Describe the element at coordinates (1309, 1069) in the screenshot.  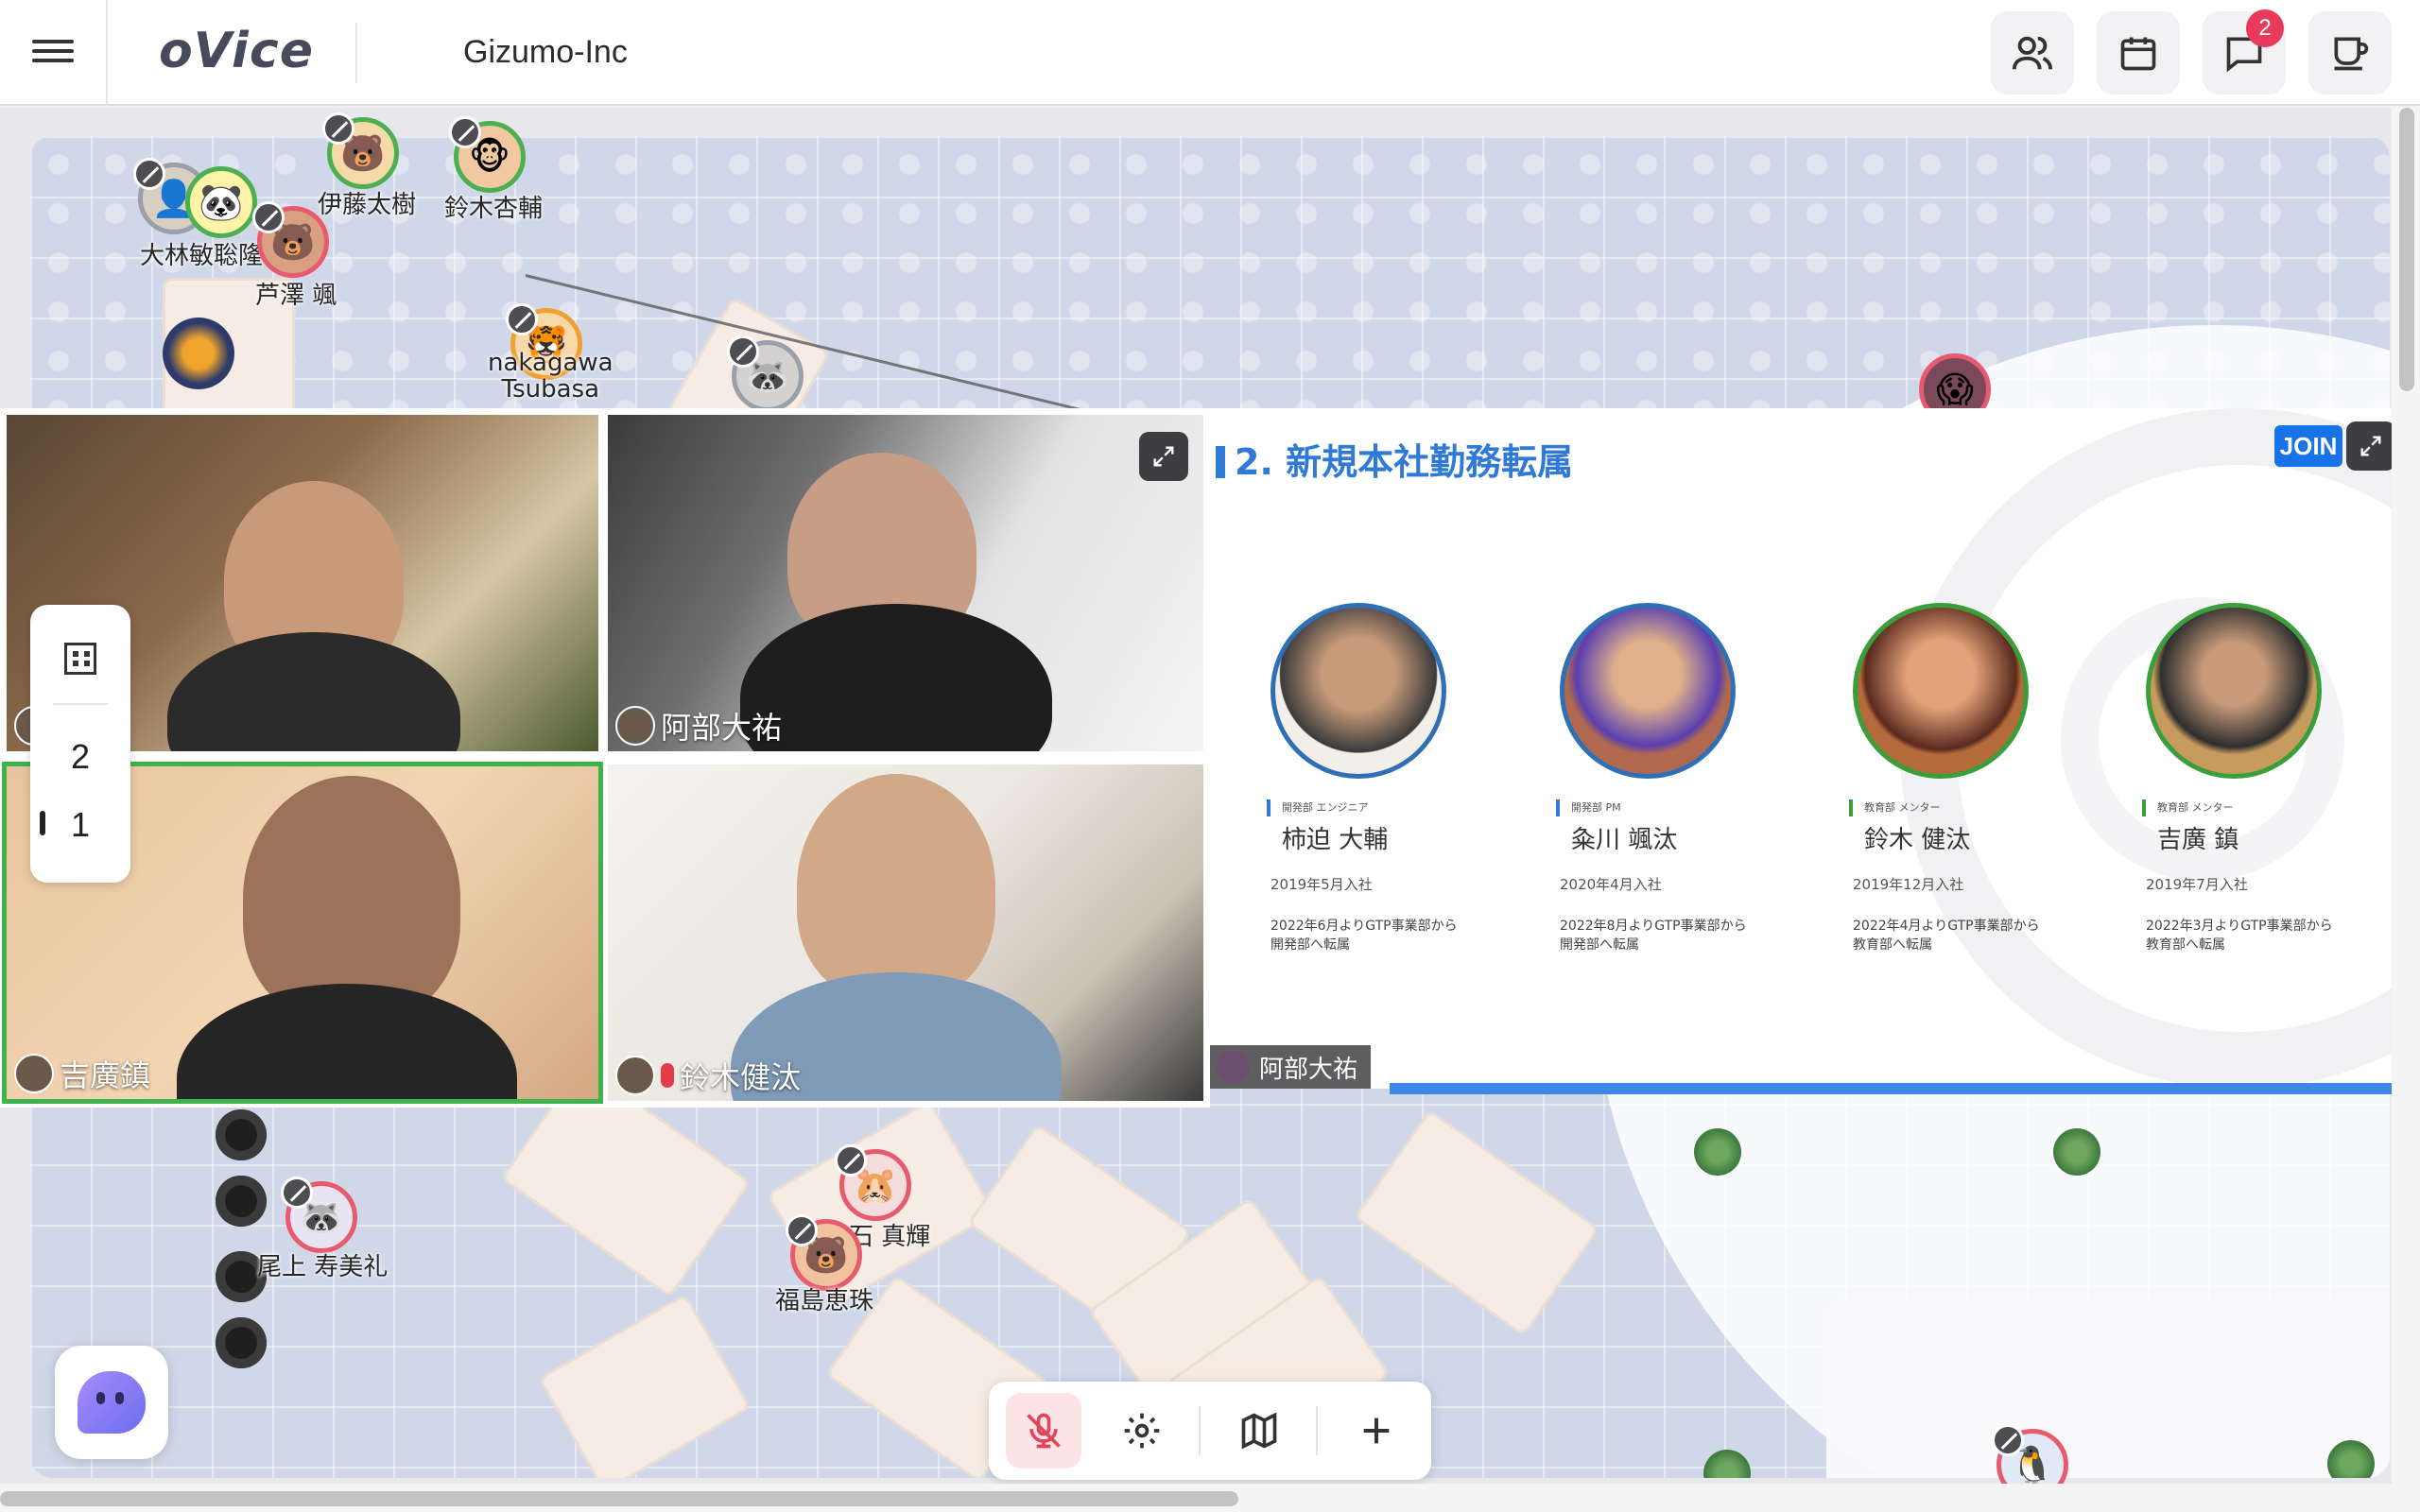
I see `presenter-name: 阿部大祐` at that location.